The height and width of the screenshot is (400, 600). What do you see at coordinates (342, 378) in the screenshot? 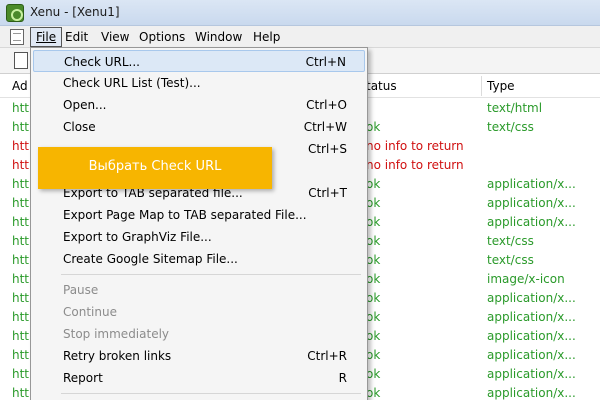
I see `menu-item-shortcut: R` at bounding box center [342, 378].